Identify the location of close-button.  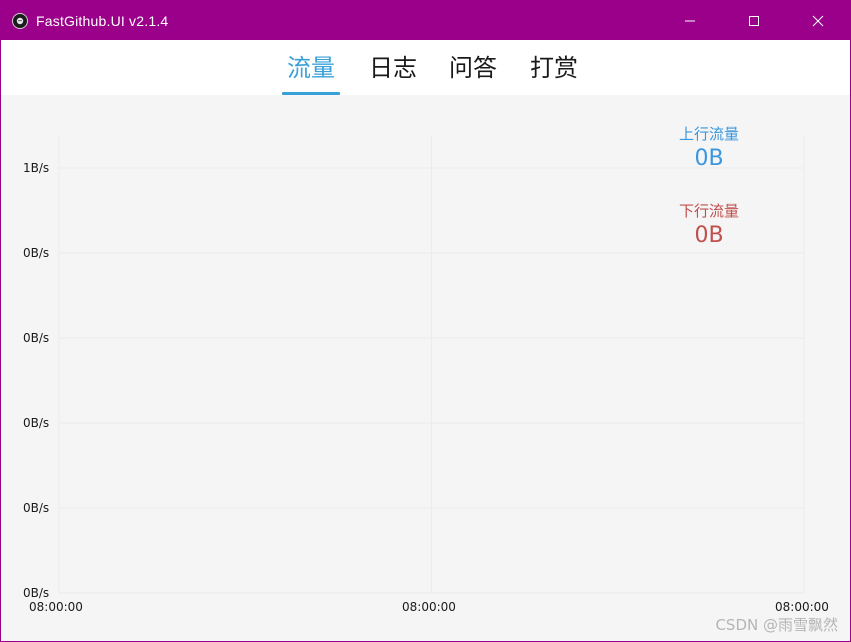
(818, 20).